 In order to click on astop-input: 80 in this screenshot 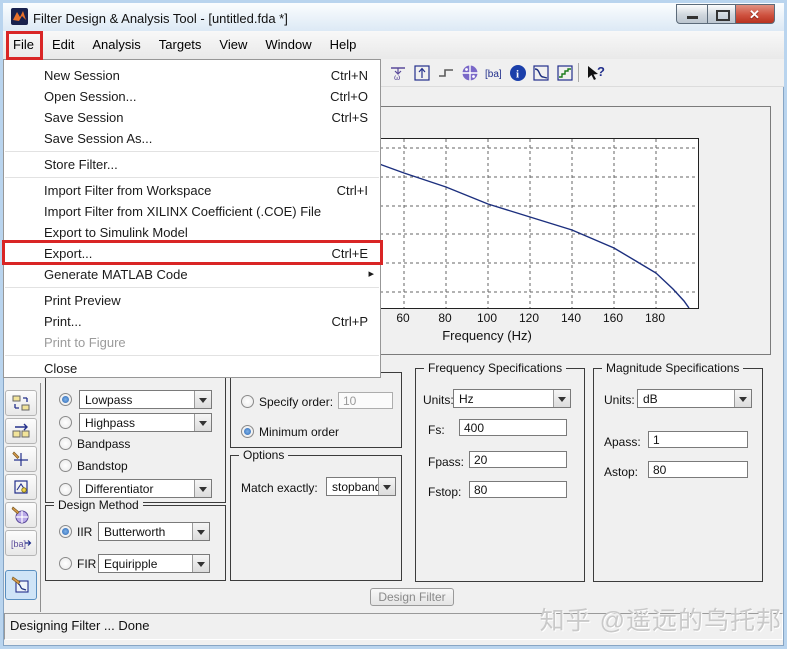, I will do `click(698, 469)`.